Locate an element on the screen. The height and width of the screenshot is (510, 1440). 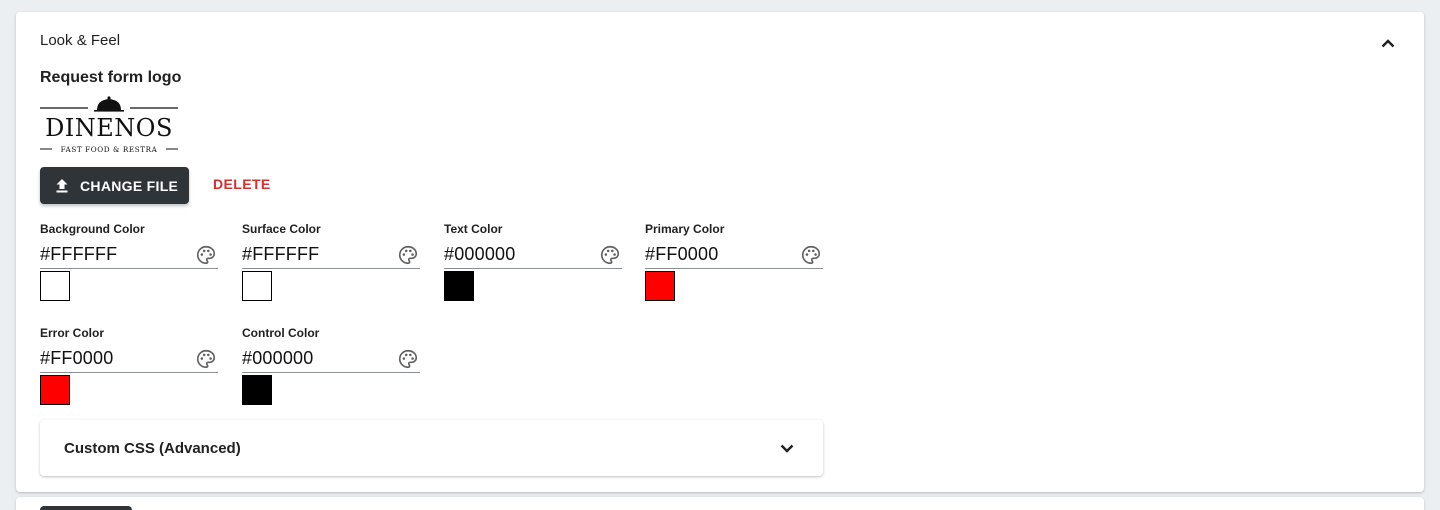
field-label: Surface Color is located at coordinates (281, 229).